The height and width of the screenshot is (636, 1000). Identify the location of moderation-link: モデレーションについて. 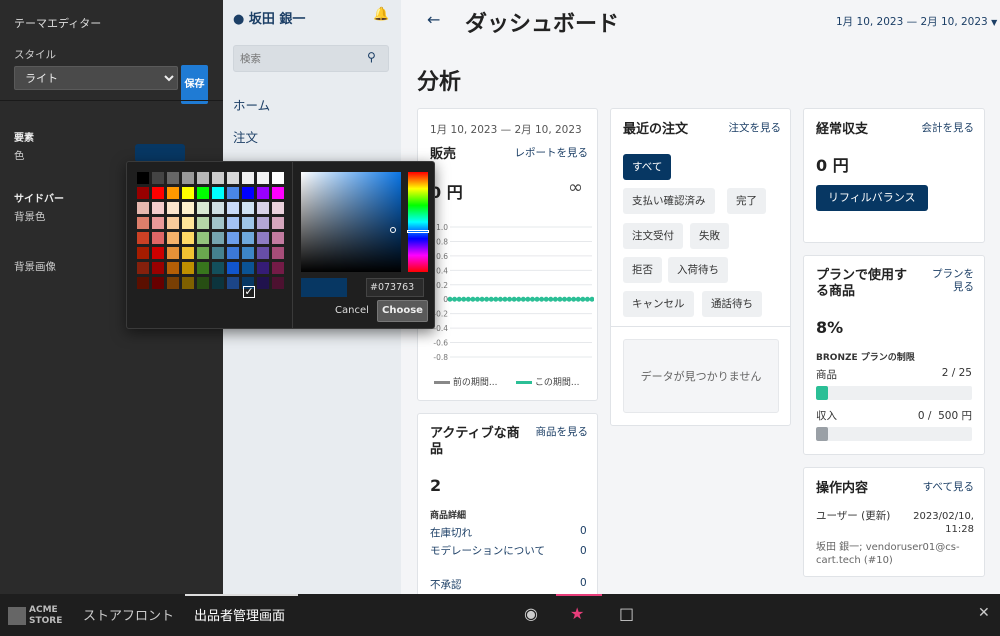
(490, 551).